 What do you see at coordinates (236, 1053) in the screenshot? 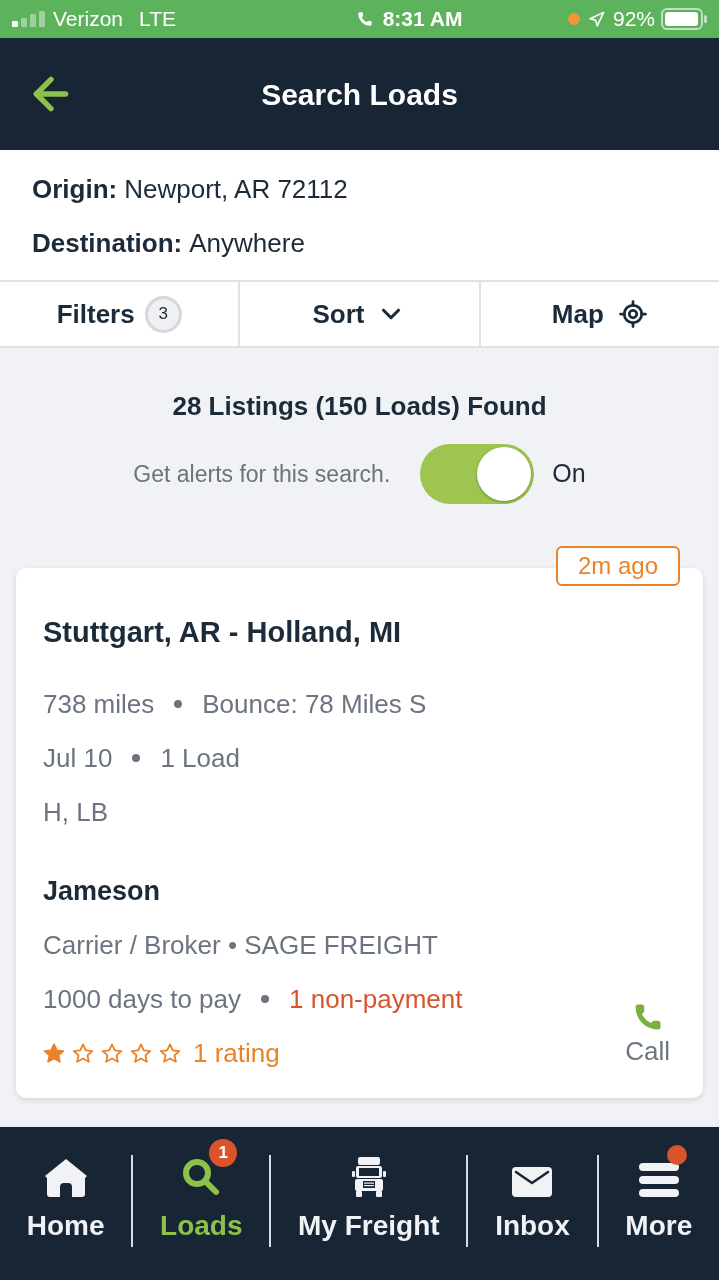
I see `rating-count: 1 rating` at bounding box center [236, 1053].